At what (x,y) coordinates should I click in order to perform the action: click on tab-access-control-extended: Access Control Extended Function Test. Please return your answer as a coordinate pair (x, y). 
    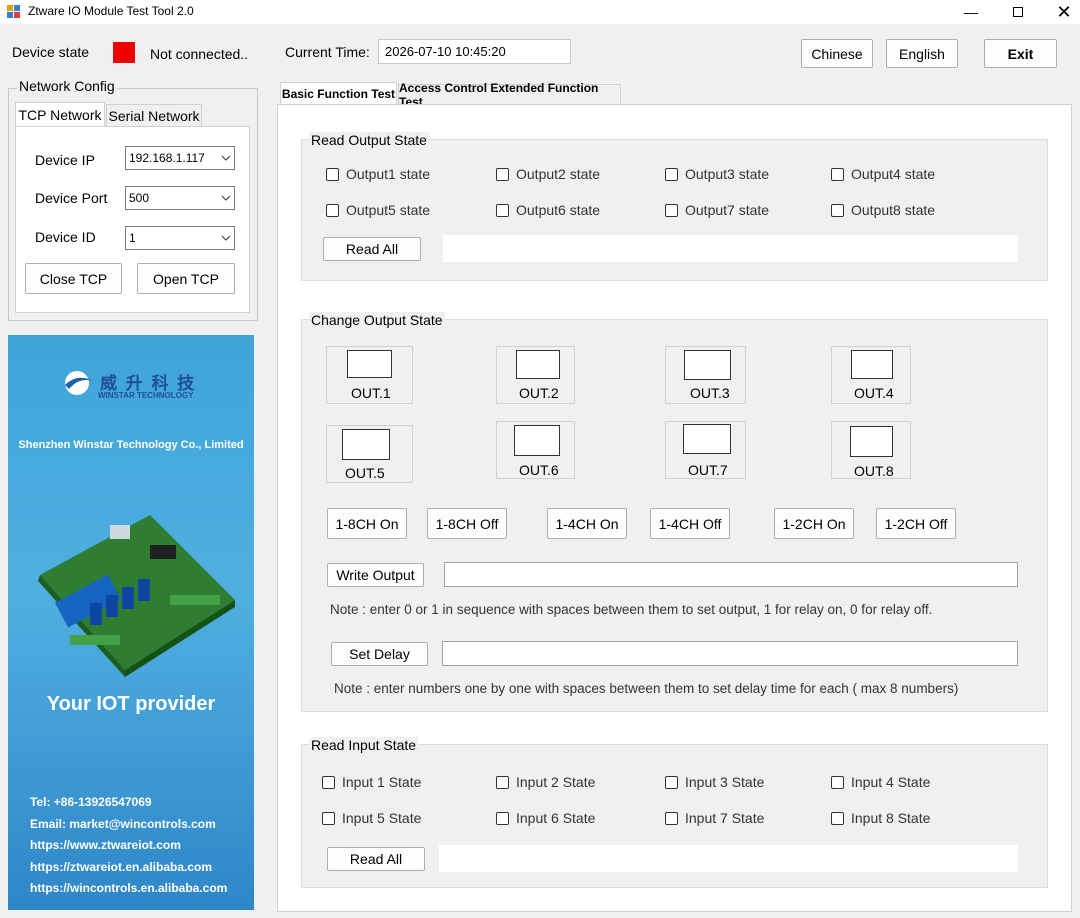
    Looking at the image, I should click on (509, 95).